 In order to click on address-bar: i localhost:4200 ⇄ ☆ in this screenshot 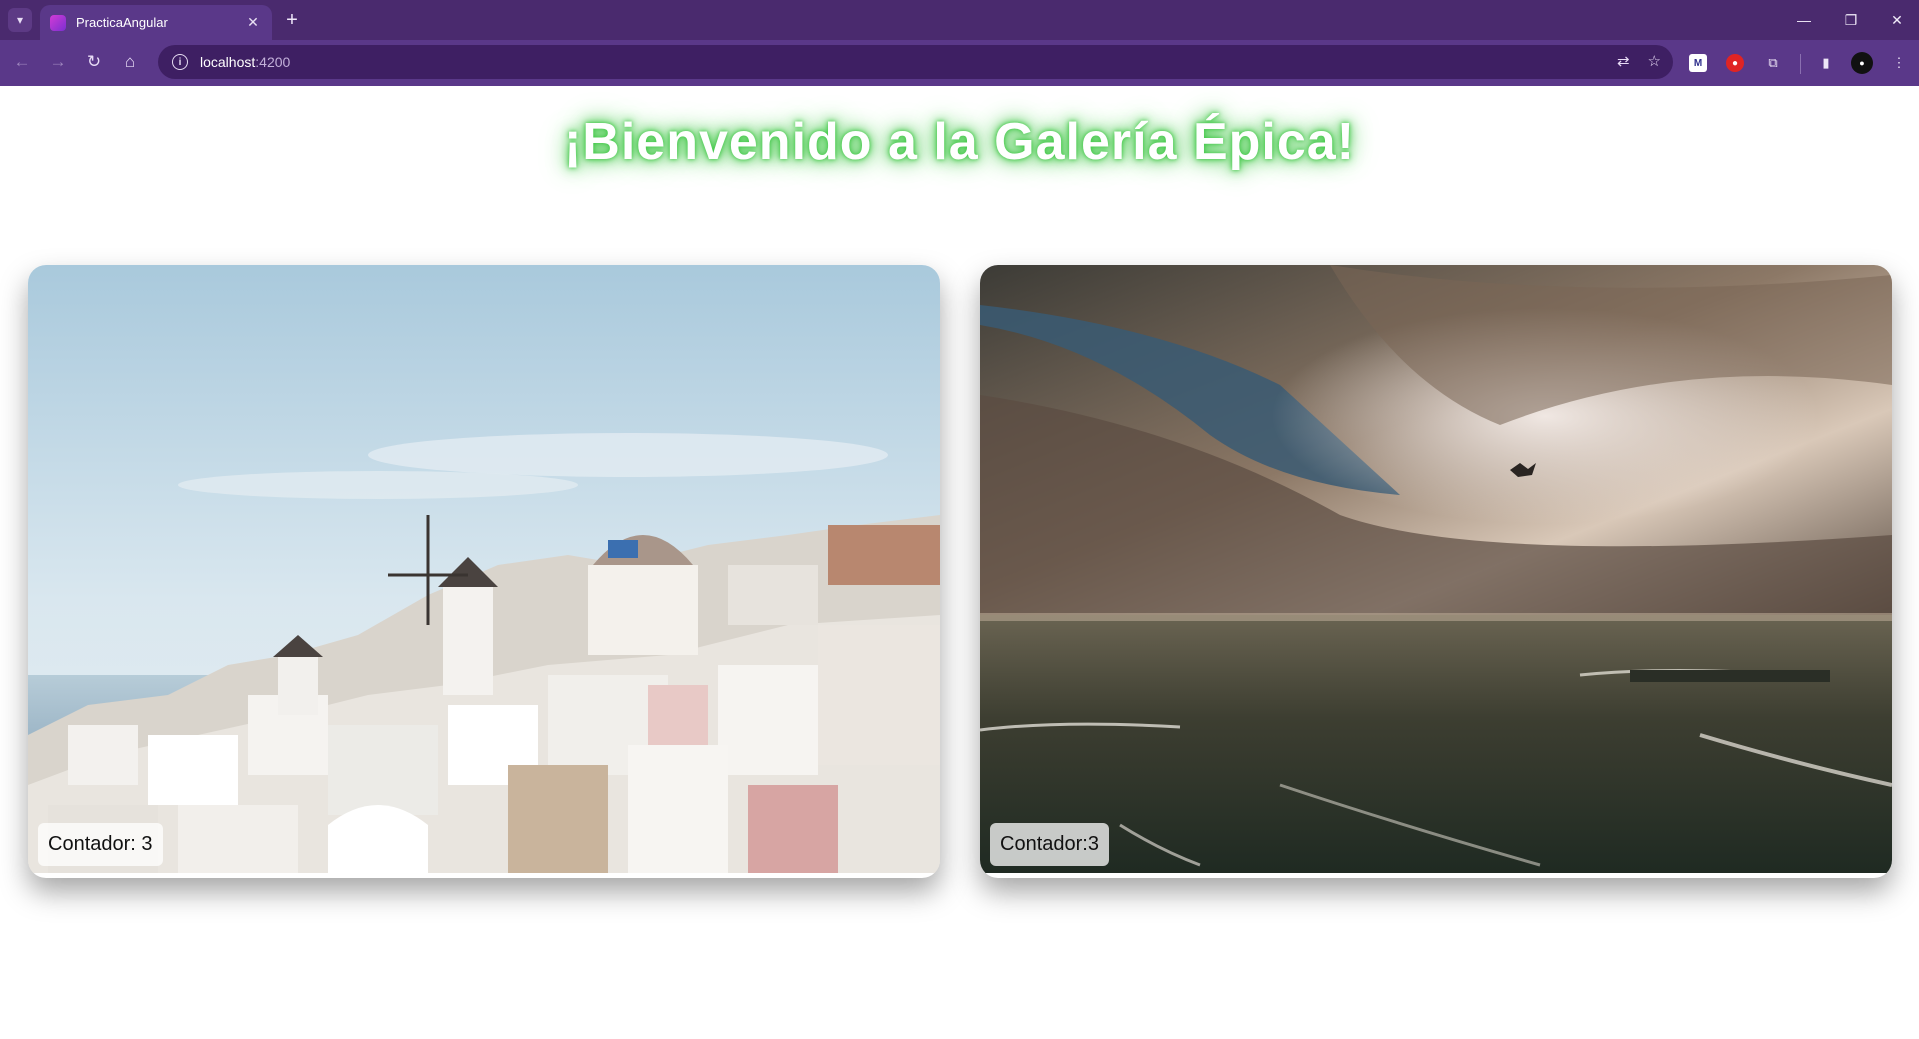, I will do `click(915, 62)`.